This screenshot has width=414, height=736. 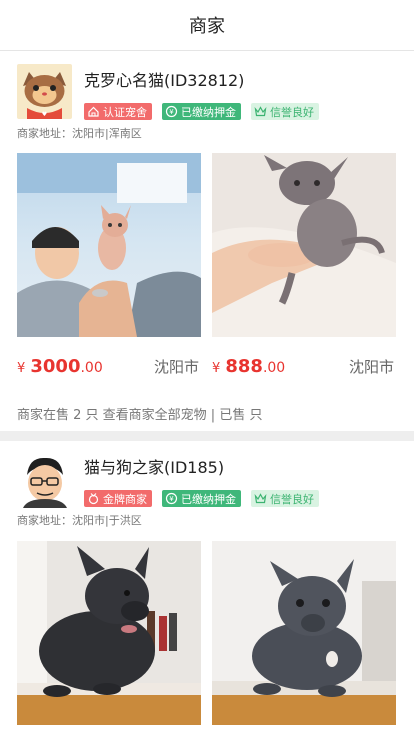 I want to click on house-icon, so click(x=93, y=111).